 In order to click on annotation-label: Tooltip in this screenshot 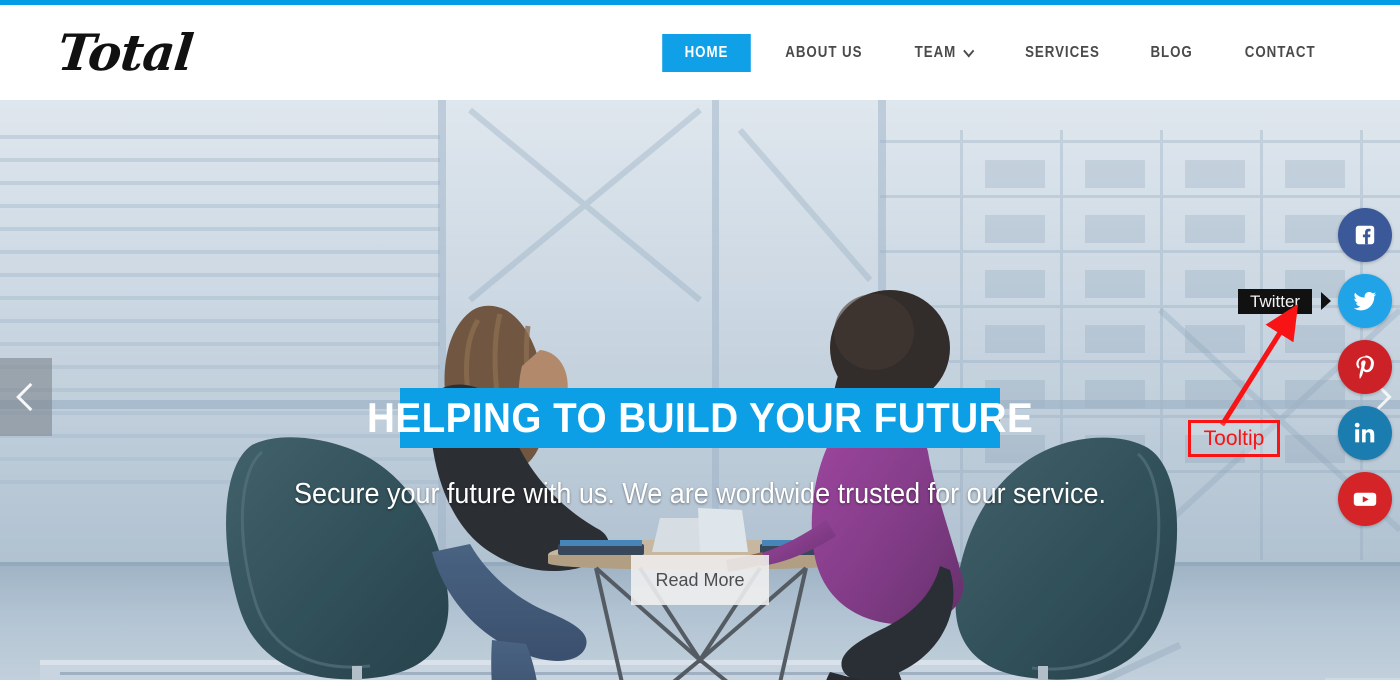, I will do `click(1234, 438)`.